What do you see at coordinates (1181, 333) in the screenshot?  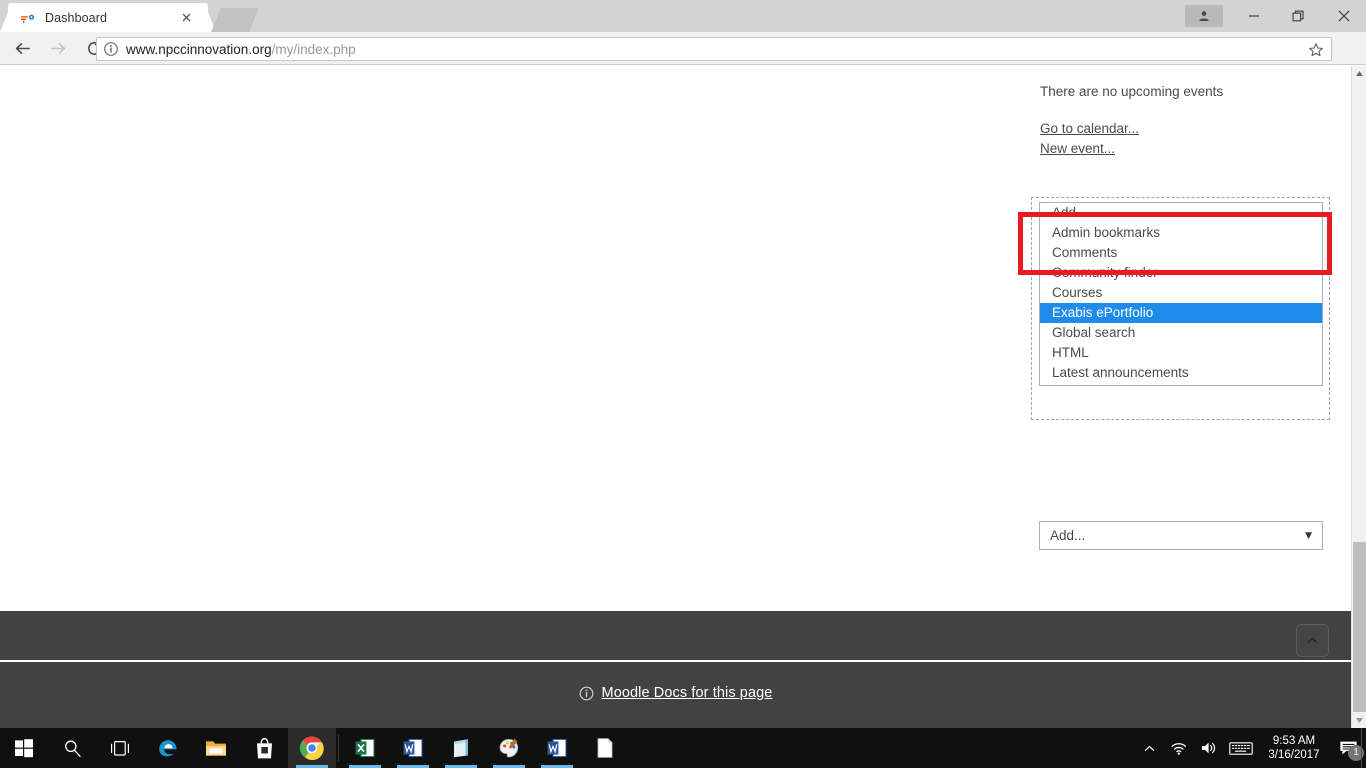 I see `listbox-option-global-search: Global search` at bounding box center [1181, 333].